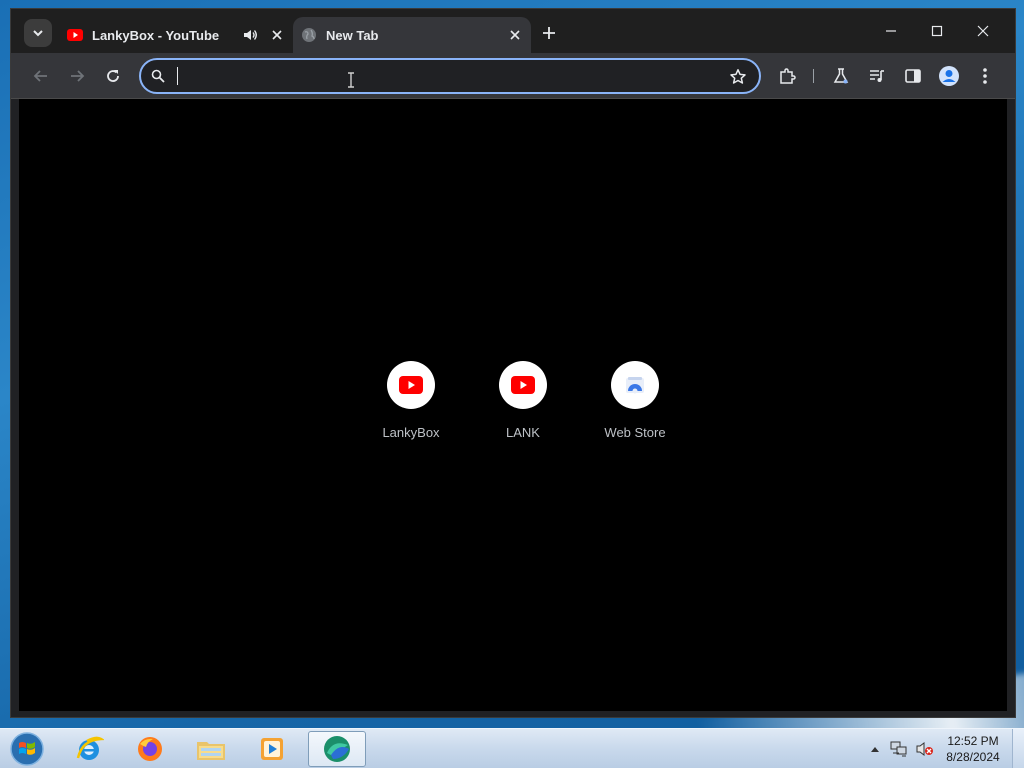  I want to click on more-vertical-icon, so click(985, 76).